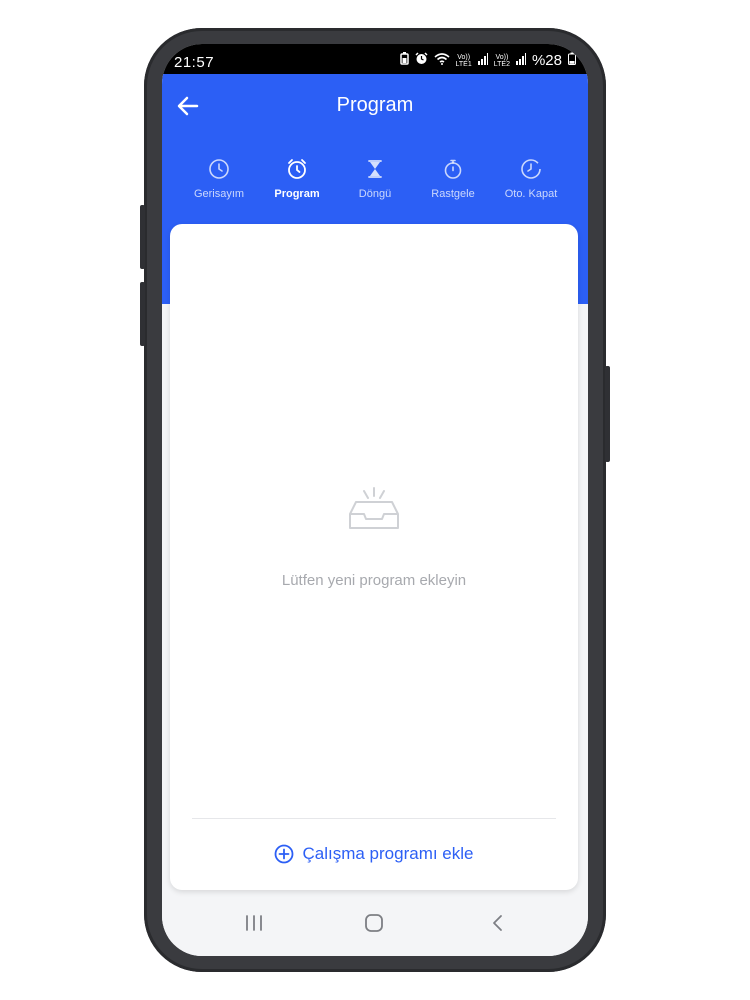  What do you see at coordinates (142, 314) in the screenshot?
I see `bixby-button` at bounding box center [142, 314].